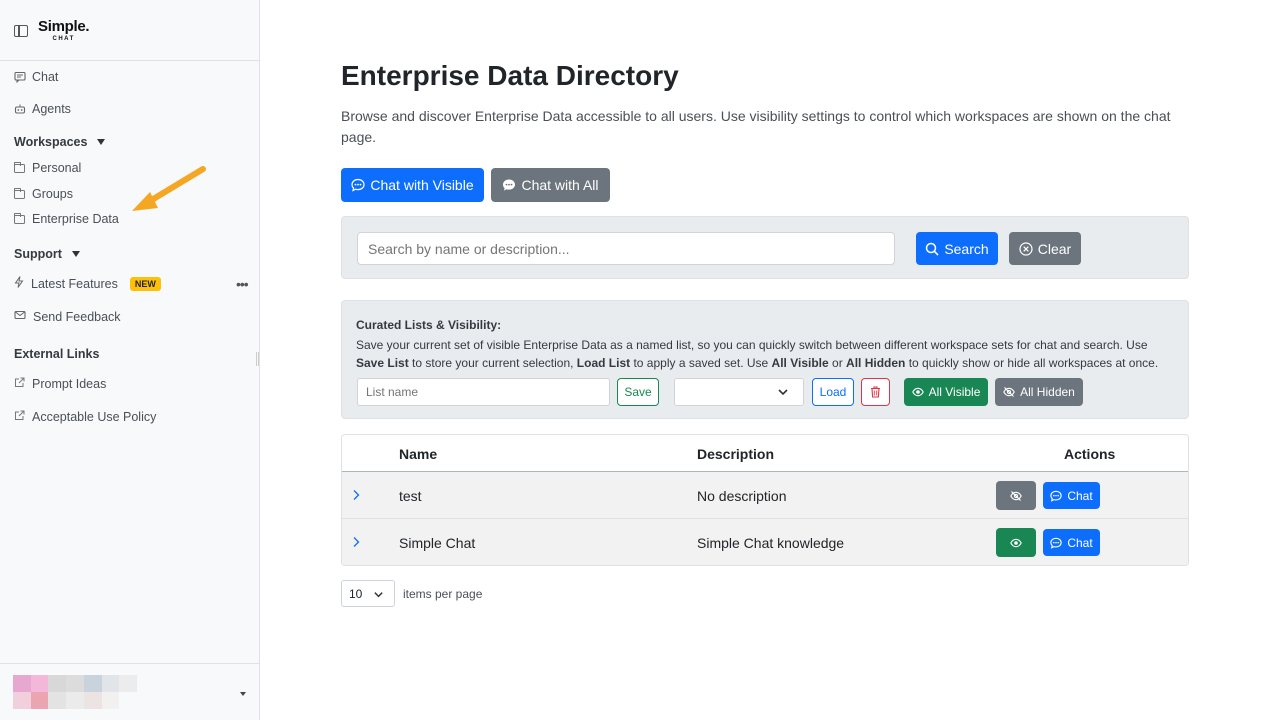  I want to click on row-description: No description, so click(742, 496).